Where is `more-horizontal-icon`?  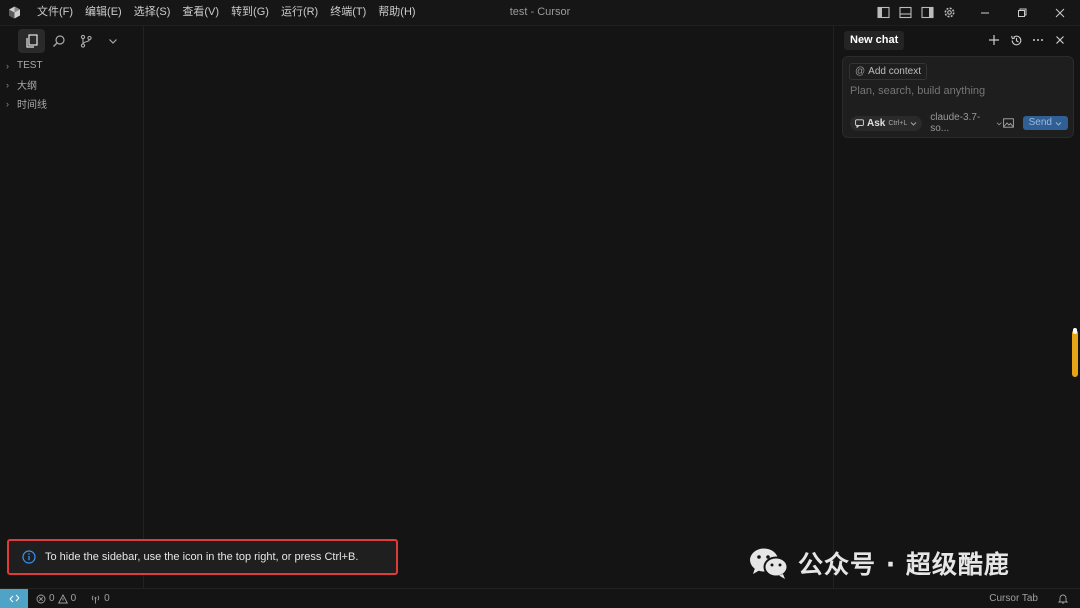 more-horizontal-icon is located at coordinates (1038, 40).